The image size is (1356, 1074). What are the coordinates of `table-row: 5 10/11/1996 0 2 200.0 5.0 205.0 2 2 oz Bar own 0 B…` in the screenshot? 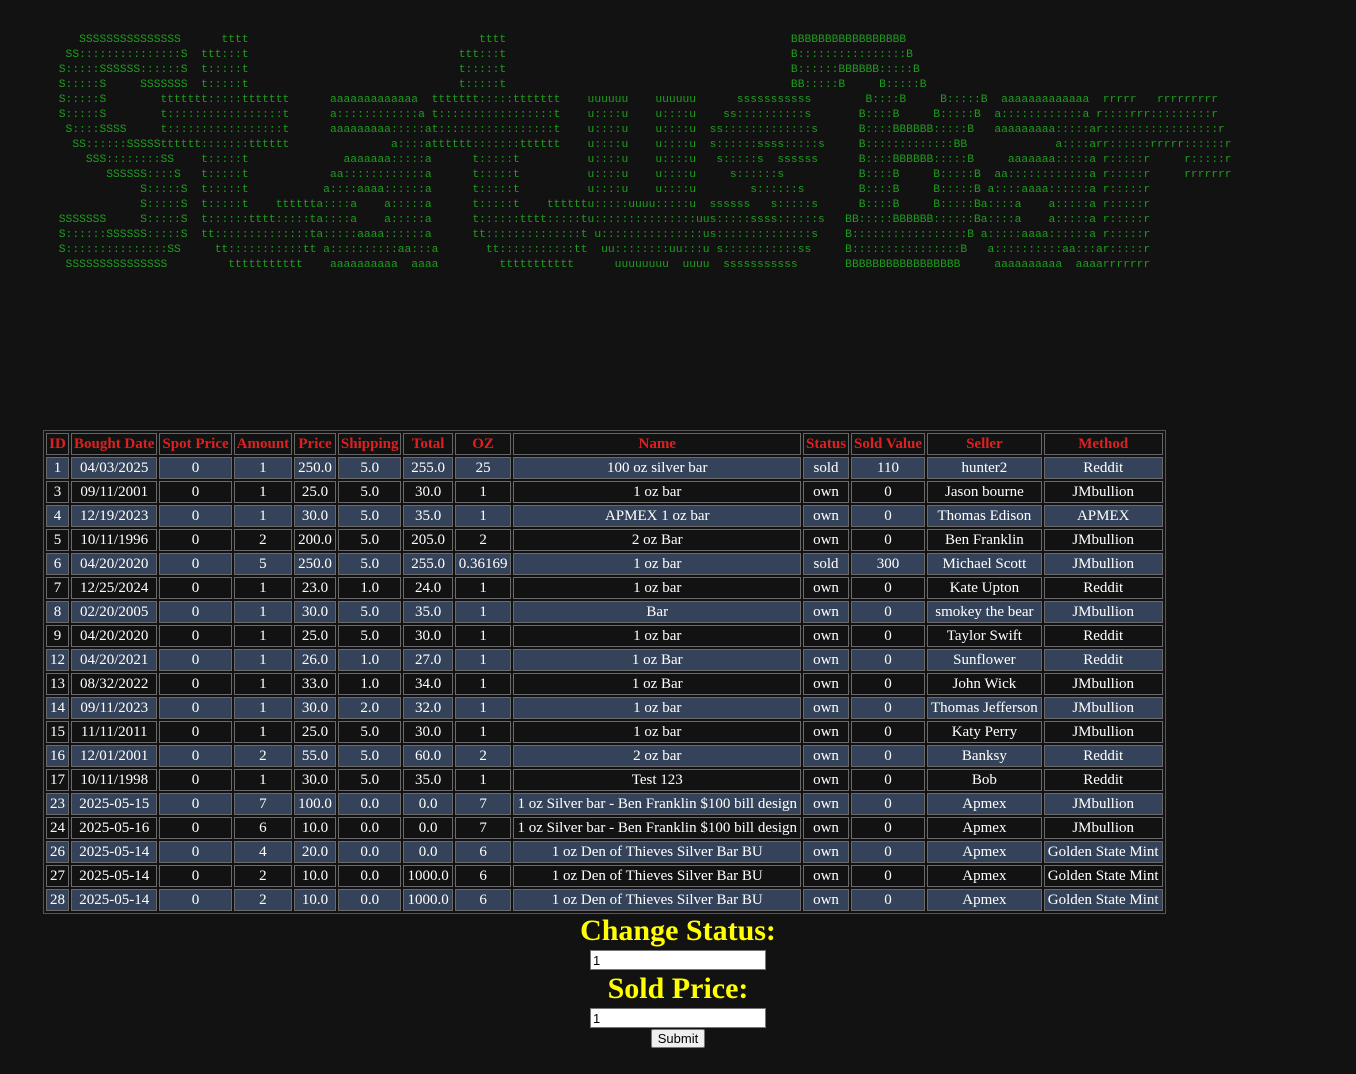 It's located at (604, 540).